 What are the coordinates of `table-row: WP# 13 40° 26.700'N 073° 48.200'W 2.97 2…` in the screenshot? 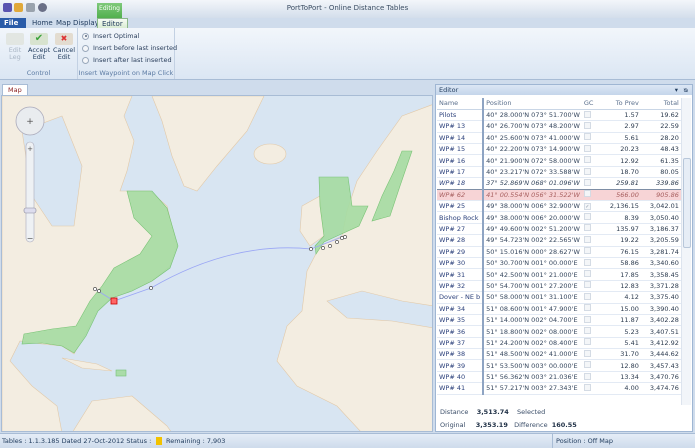 It's located at (561, 126).